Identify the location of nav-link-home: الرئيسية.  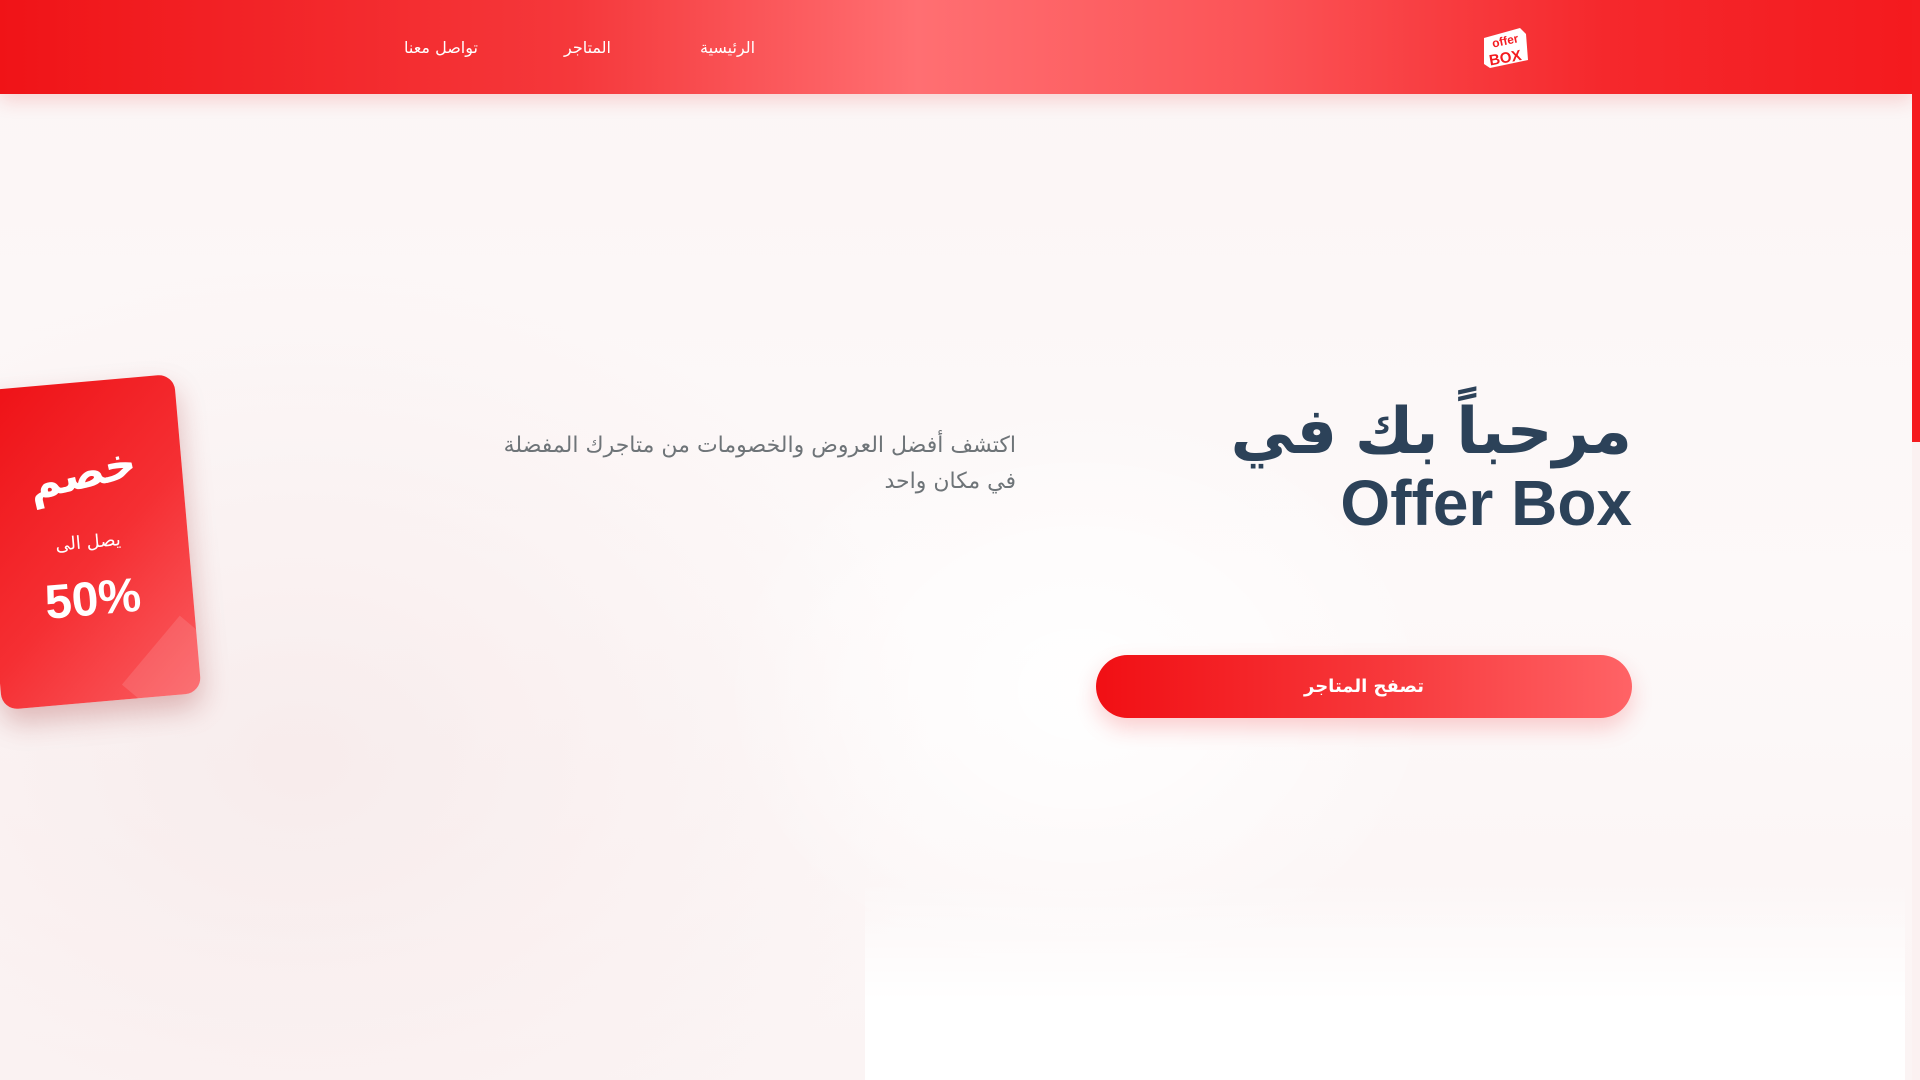
(727, 47).